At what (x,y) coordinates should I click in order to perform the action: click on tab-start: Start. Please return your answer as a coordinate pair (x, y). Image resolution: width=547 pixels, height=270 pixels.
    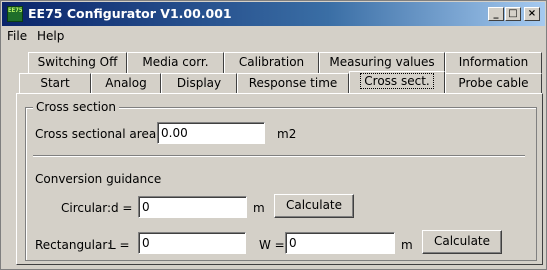
    Looking at the image, I should click on (55, 83).